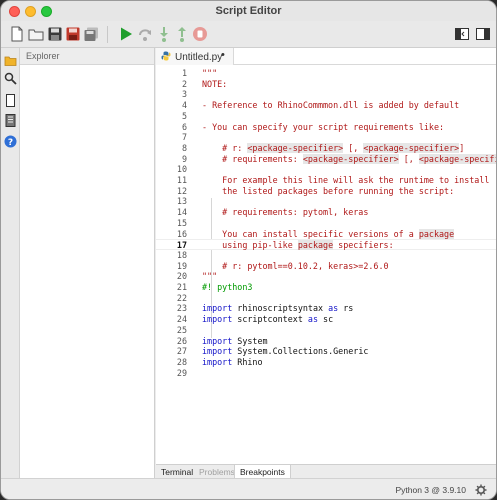 Image resolution: width=497 pixels, height=500 pixels. Describe the element at coordinates (184, 73) in the screenshot. I see `line-number: 1` at that location.